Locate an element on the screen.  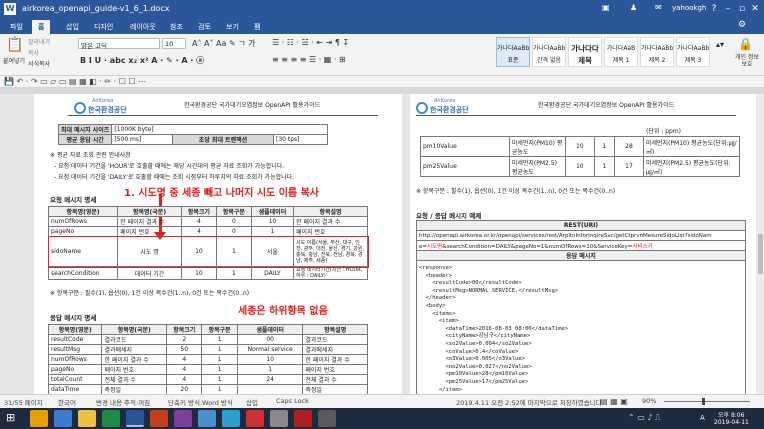
zoom-slider-thumb is located at coordinates (703, 401).